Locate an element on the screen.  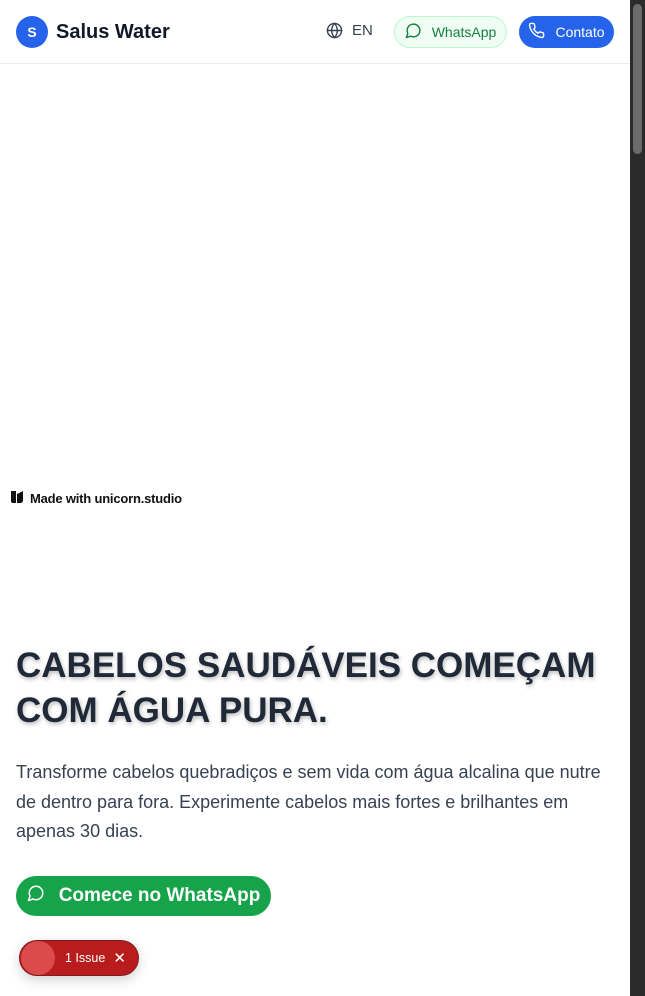
language-label: EN is located at coordinates (362, 30).